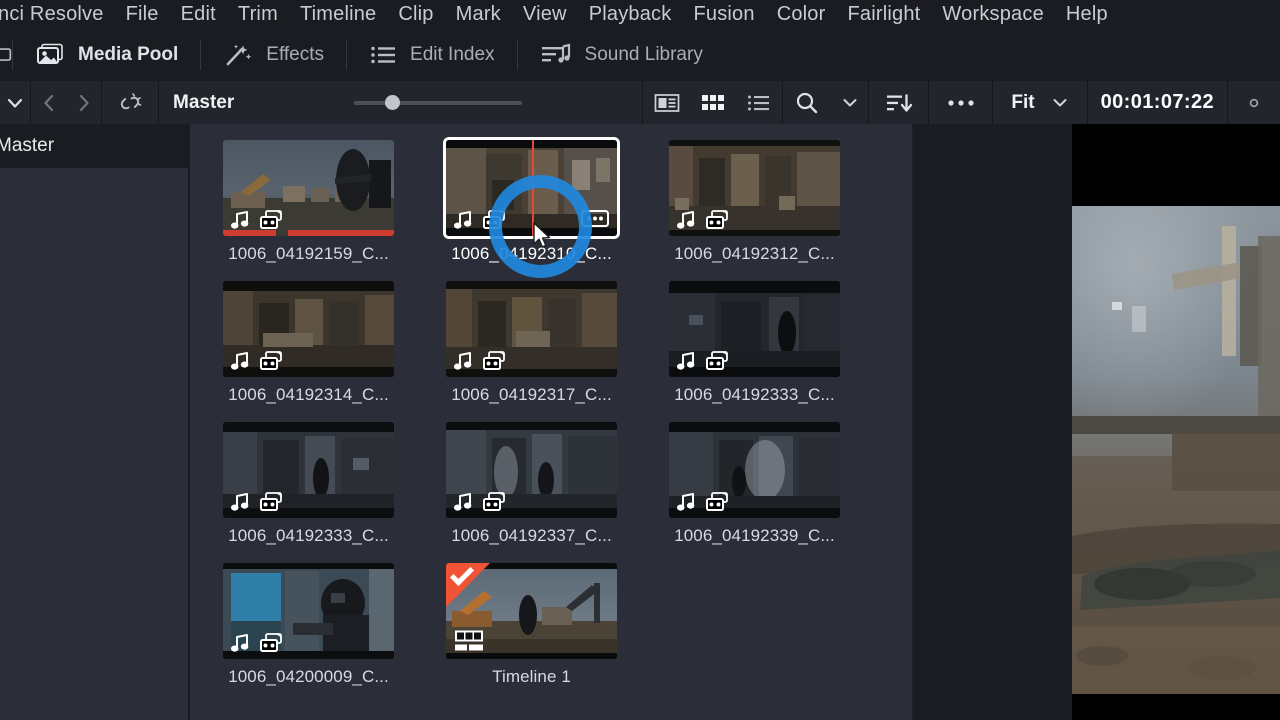 The image size is (1280, 720). Describe the element at coordinates (595, 218) in the screenshot. I see `clip-options-badge` at that location.